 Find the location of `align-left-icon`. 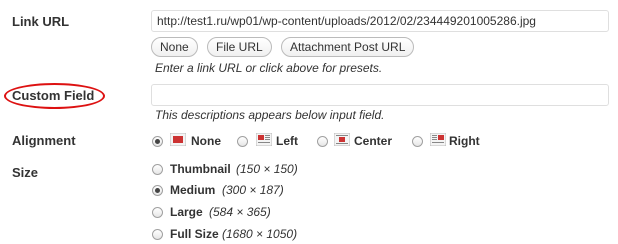

align-left-icon is located at coordinates (264, 139).